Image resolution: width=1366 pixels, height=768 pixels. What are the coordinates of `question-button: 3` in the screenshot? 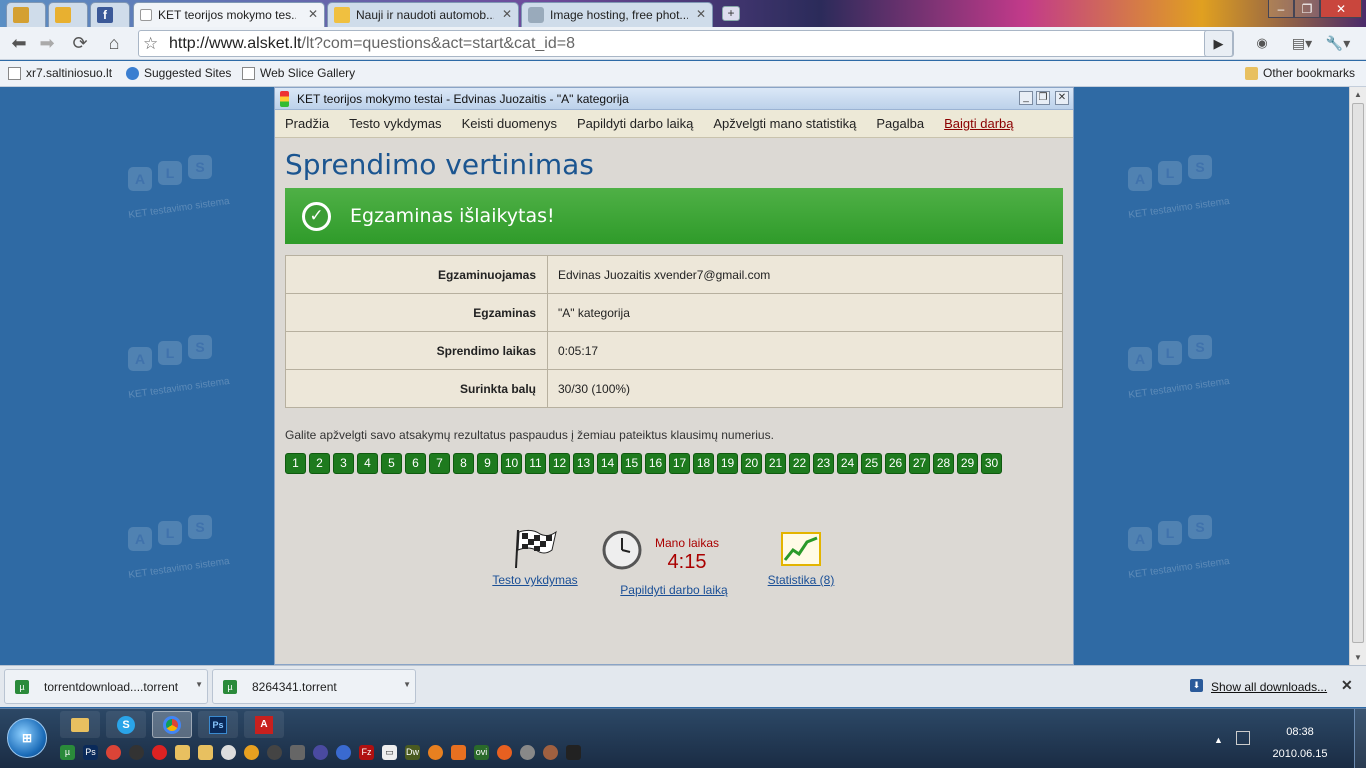 It's located at (343, 463).